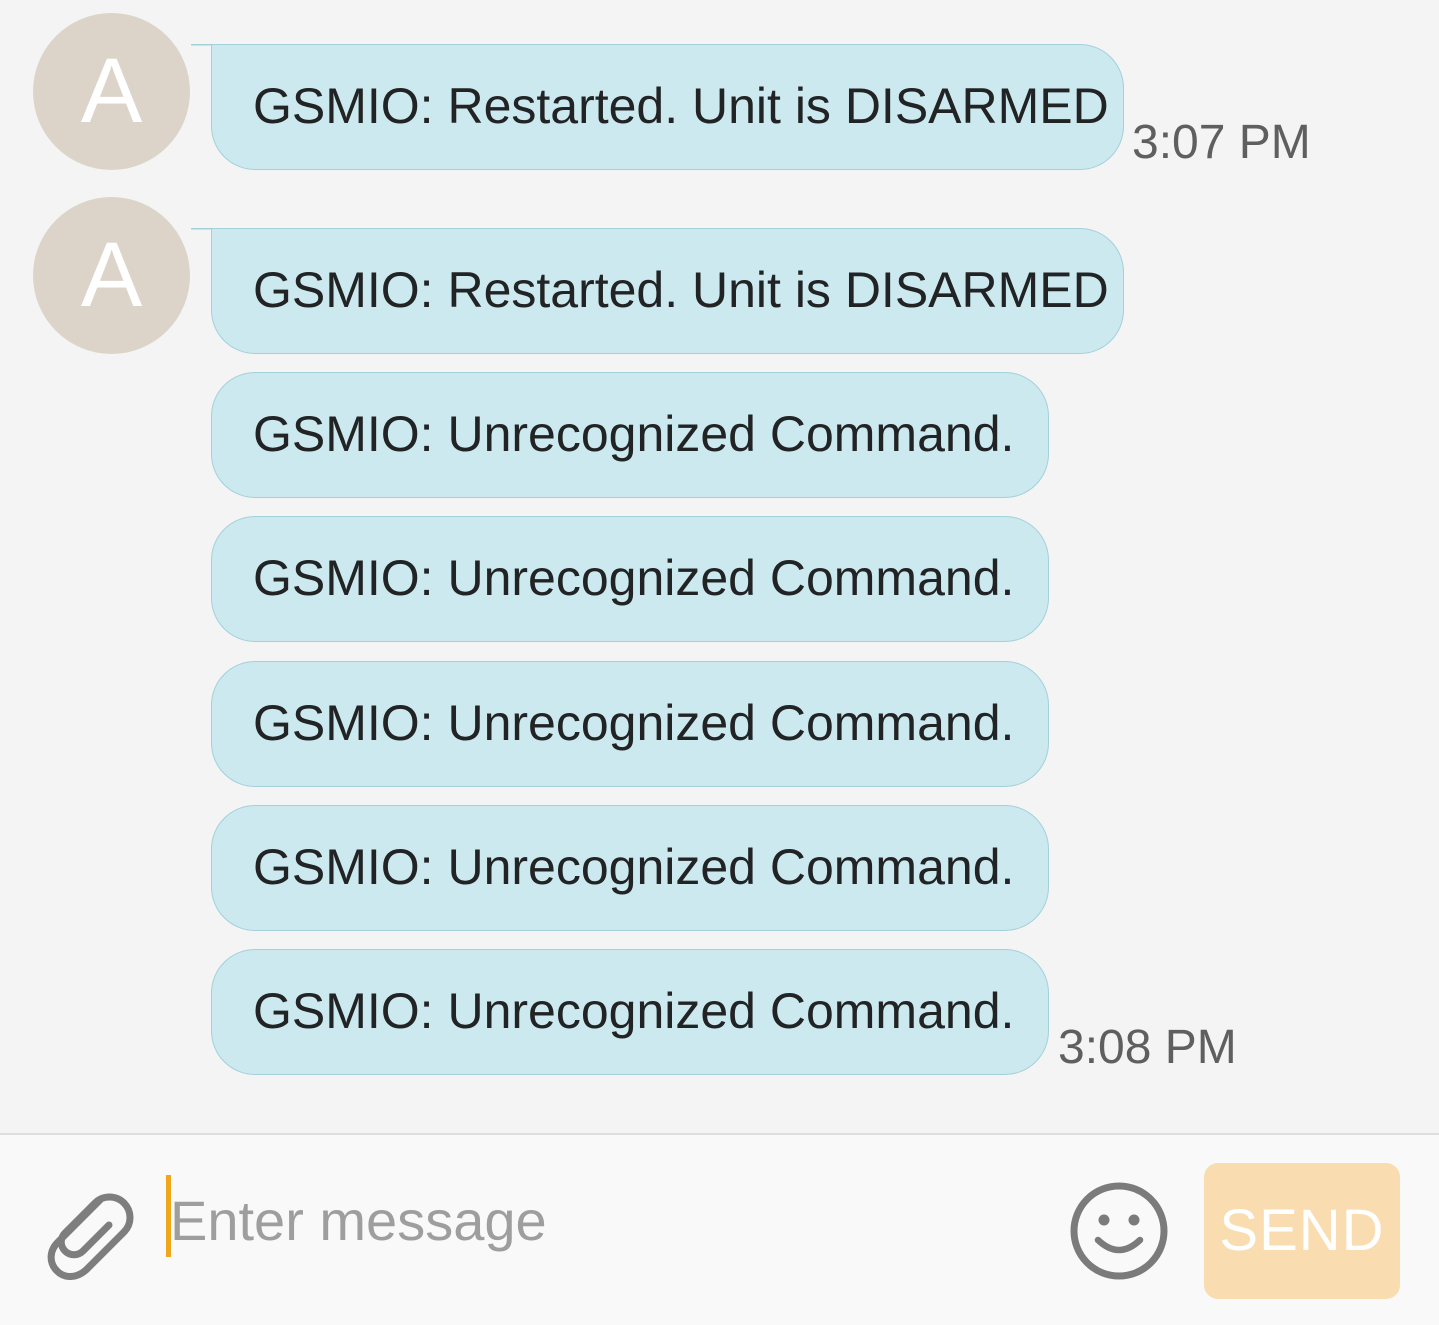 This screenshot has height=1325, width=1439. What do you see at coordinates (1221, 142) in the screenshot?
I see `message-timestamp: 3:07 PM` at bounding box center [1221, 142].